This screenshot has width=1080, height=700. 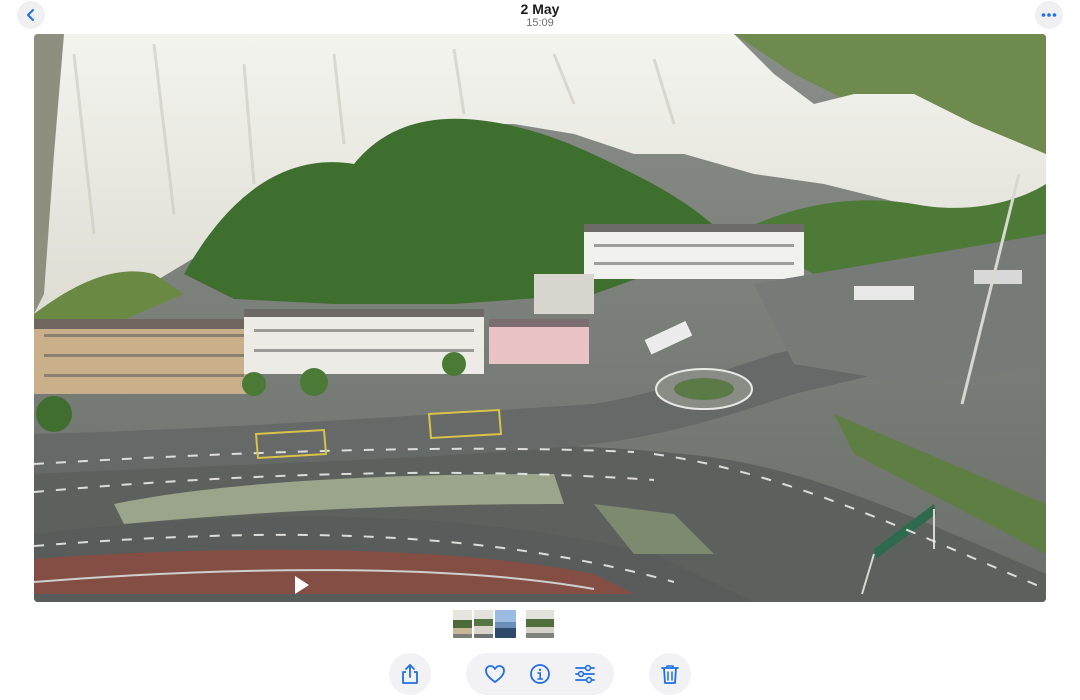 I want to click on info-icon, so click(x=540, y=674).